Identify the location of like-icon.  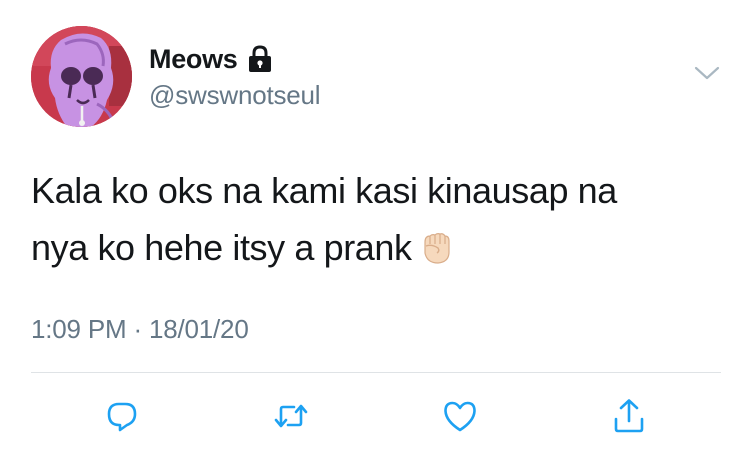
(460, 416).